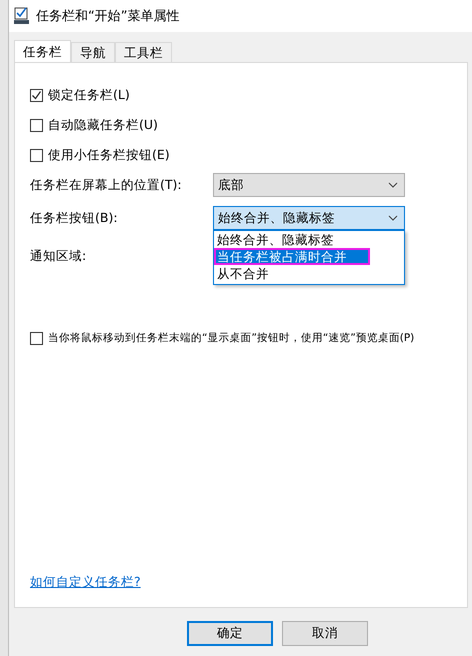 The width and height of the screenshot is (472, 656). What do you see at coordinates (309, 185) in the screenshot?
I see `dropdown: 底部` at bounding box center [309, 185].